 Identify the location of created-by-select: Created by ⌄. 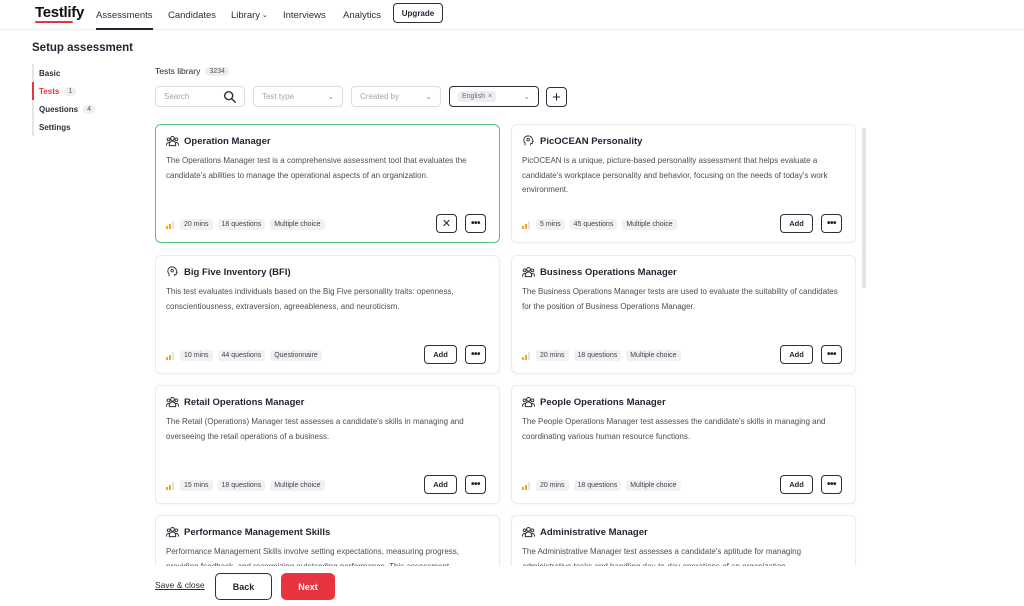
(396, 96).